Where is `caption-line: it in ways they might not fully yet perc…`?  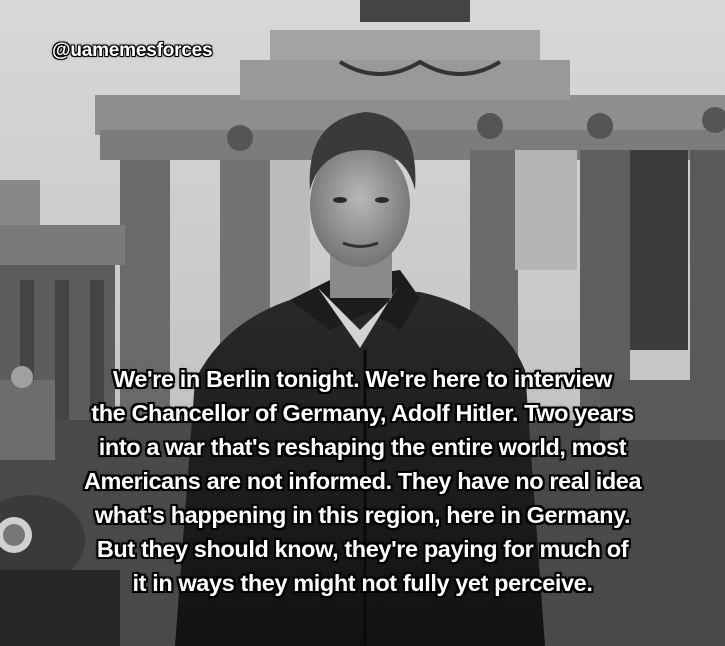
caption-line: it in ways they might not fully yet perc… is located at coordinates (362, 583).